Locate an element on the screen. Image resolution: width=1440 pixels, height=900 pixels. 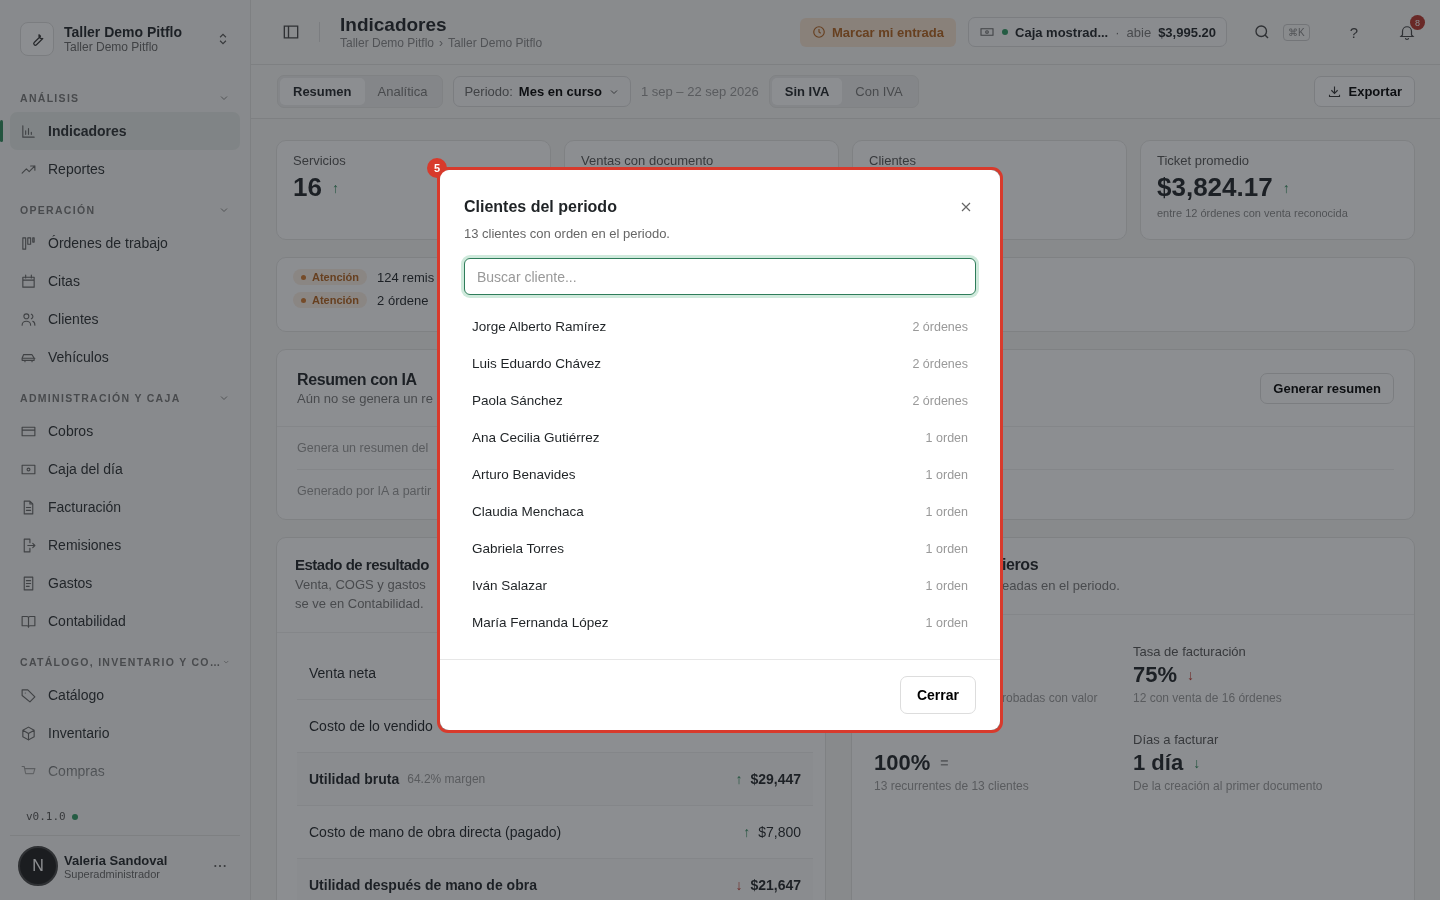
help-button: ? is located at coordinates (1353, 32).